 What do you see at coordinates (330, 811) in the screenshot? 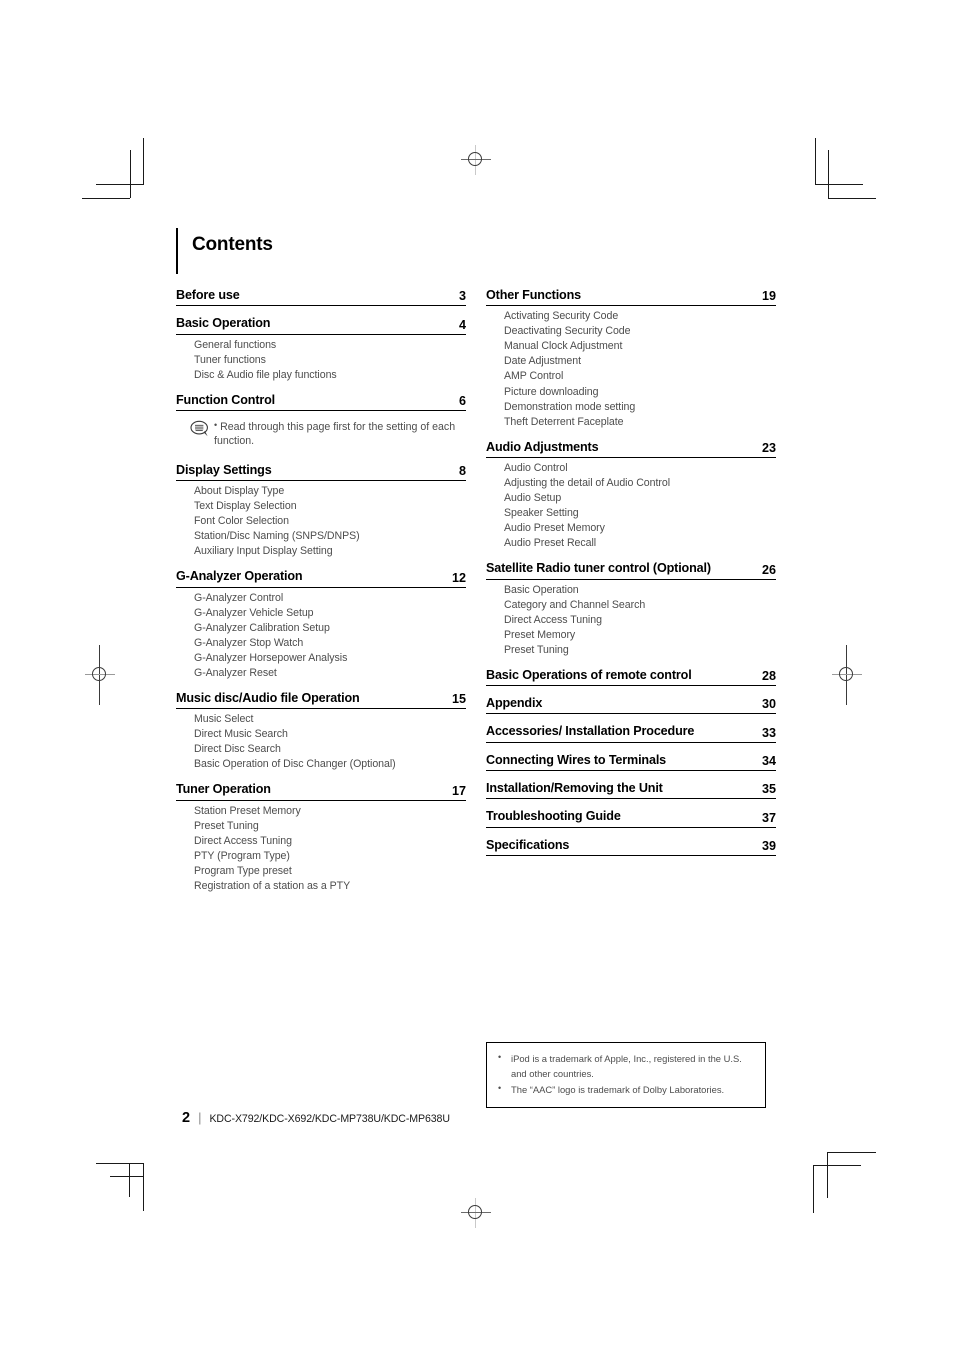
I see `toc-subitem: Station Preset Memory` at bounding box center [330, 811].